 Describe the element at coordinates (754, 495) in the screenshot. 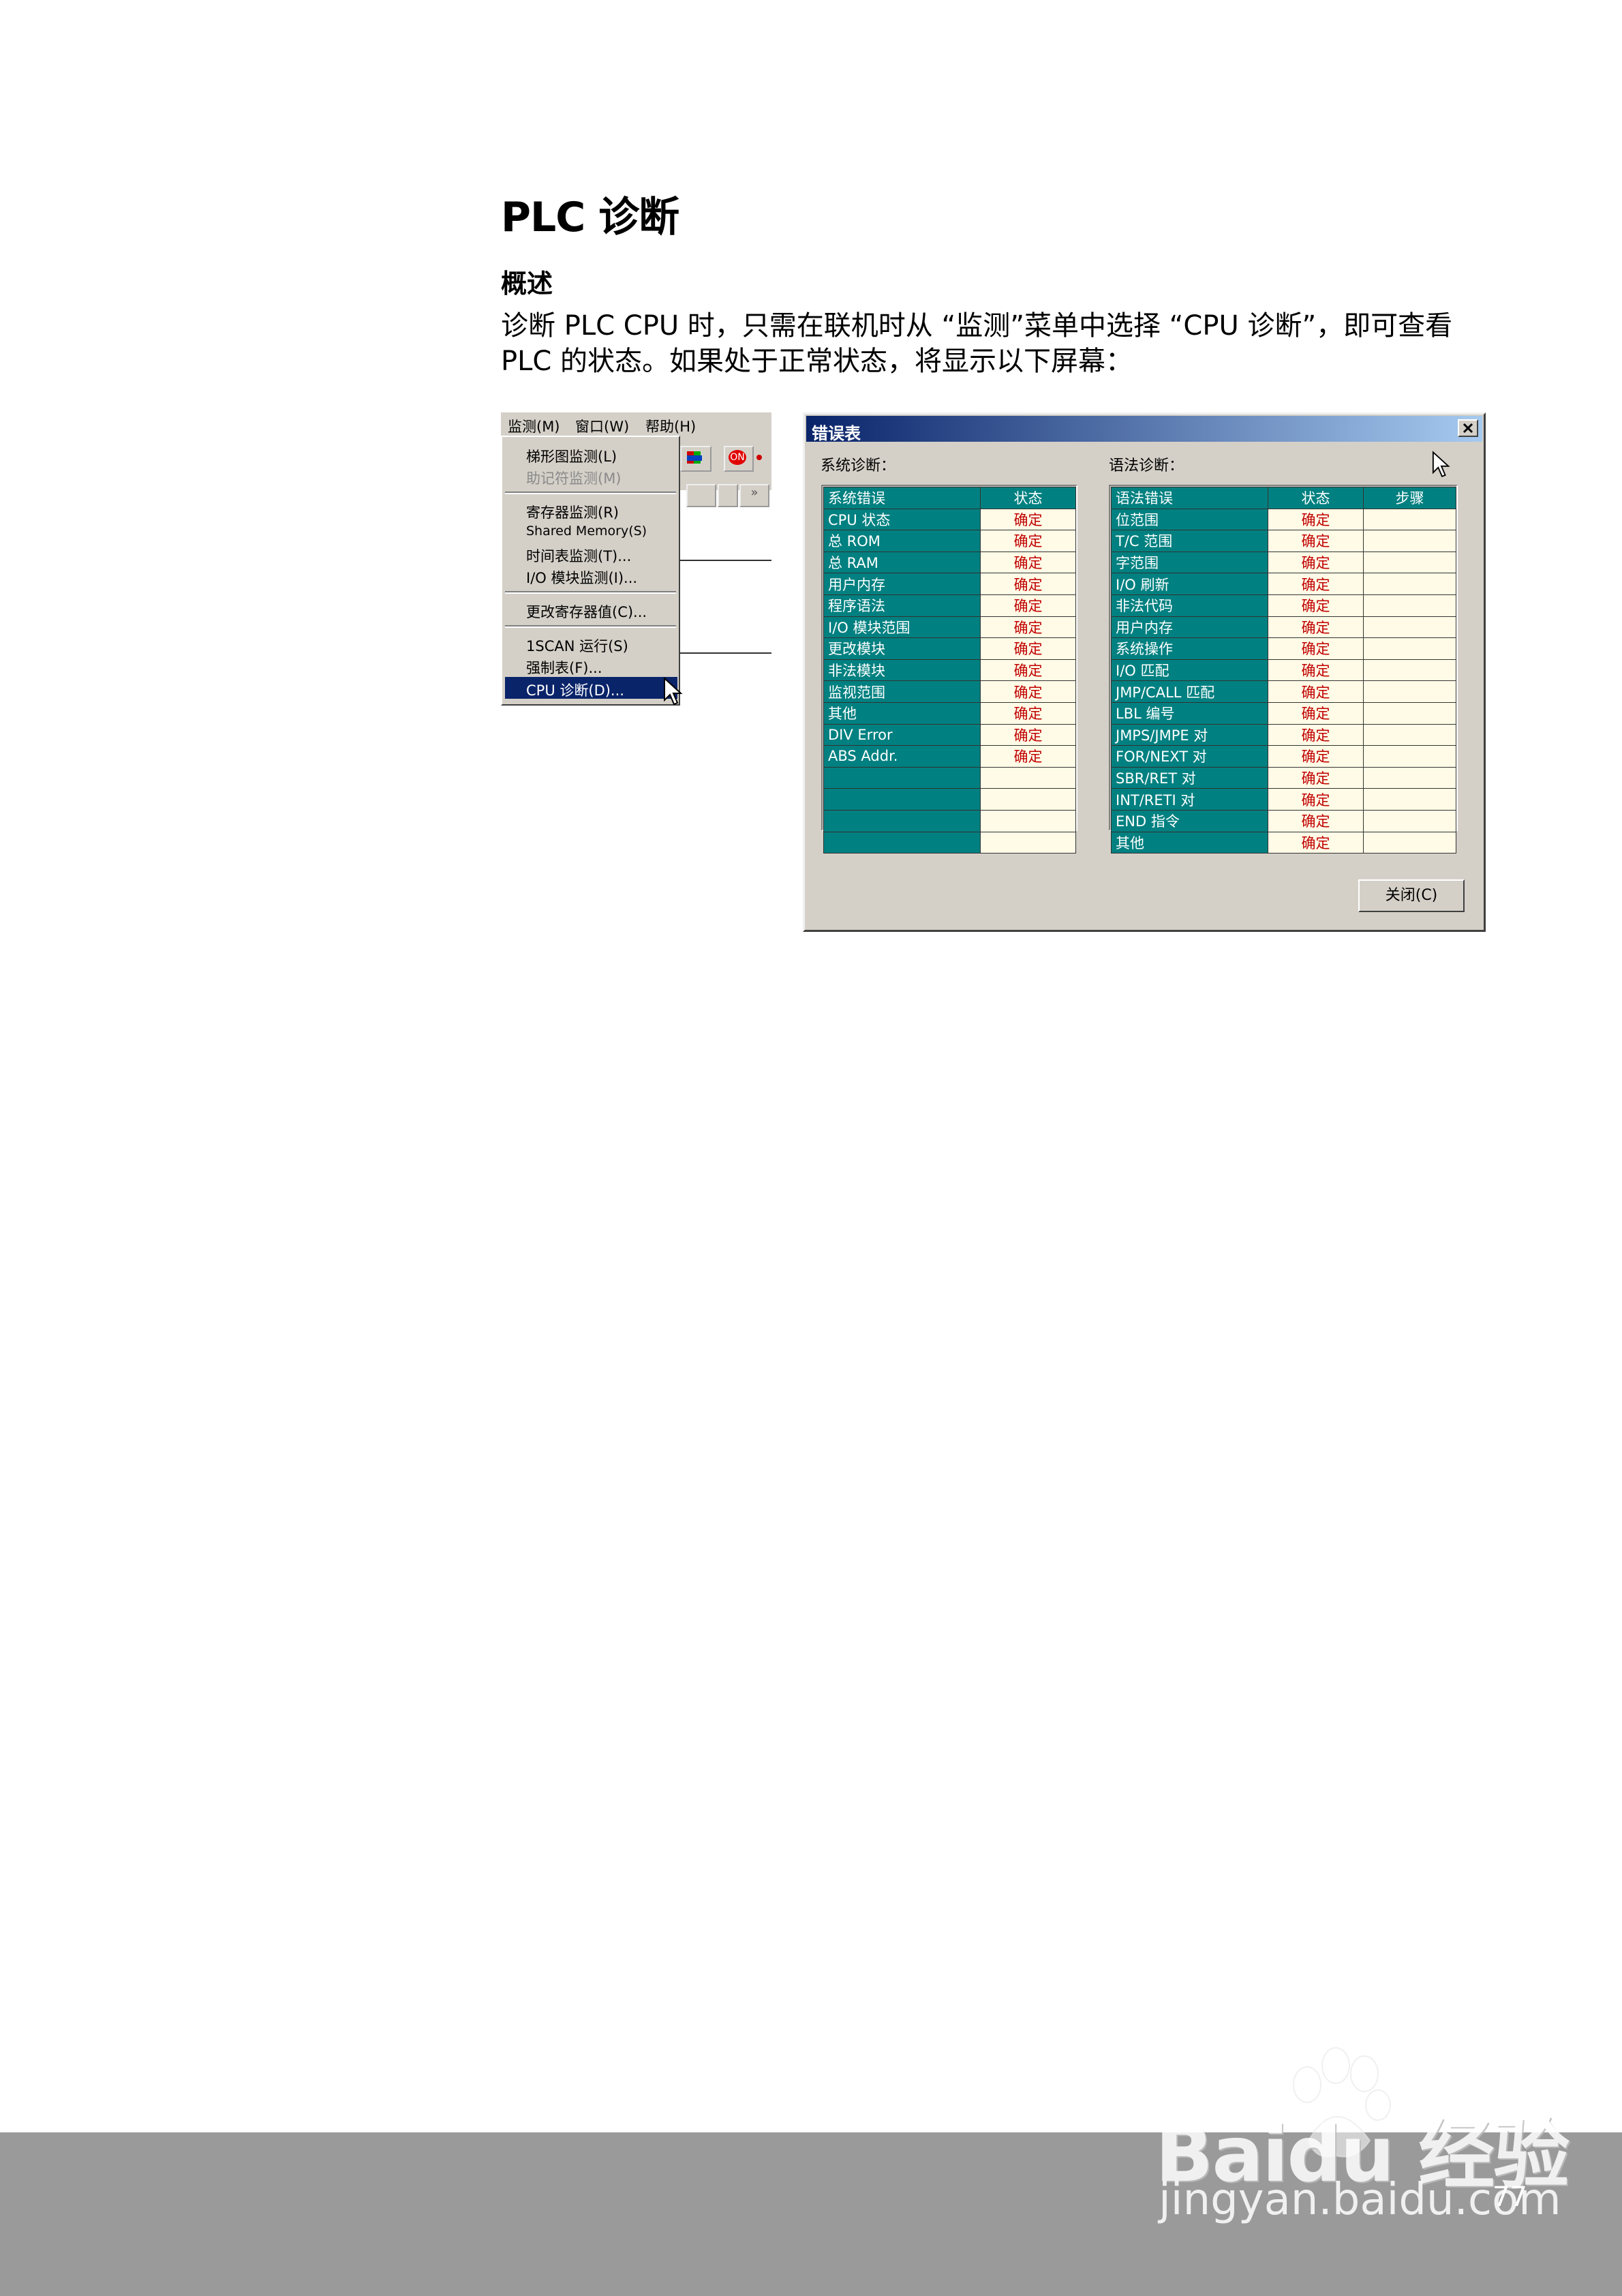

I see `forward-icon: »` at that location.